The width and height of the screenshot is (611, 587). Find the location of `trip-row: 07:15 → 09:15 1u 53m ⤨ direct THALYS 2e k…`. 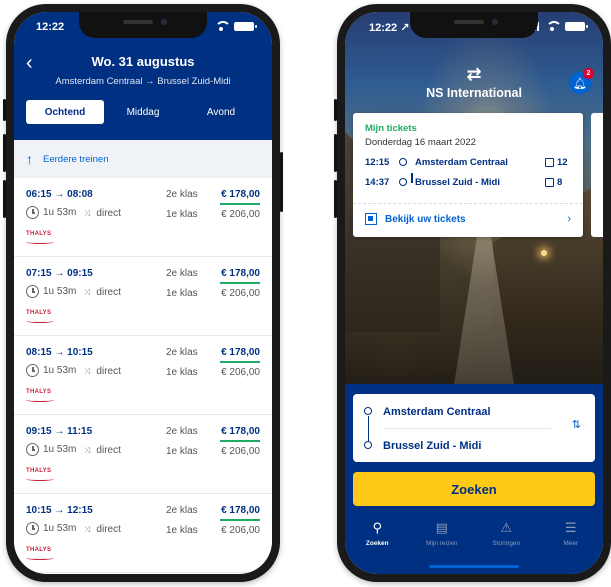

trip-row: 07:15 → 09:15 1u 53m ⤨ direct THALYS 2e k… is located at coordinates (143, 296).